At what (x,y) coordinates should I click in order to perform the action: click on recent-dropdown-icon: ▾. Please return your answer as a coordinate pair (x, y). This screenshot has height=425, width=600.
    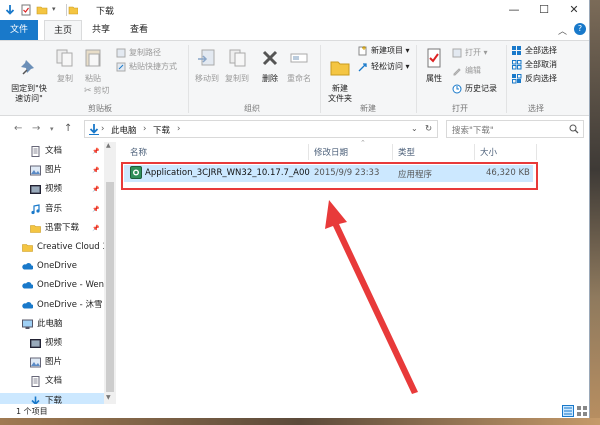
    Looking at the image, I should click on (52, 129).